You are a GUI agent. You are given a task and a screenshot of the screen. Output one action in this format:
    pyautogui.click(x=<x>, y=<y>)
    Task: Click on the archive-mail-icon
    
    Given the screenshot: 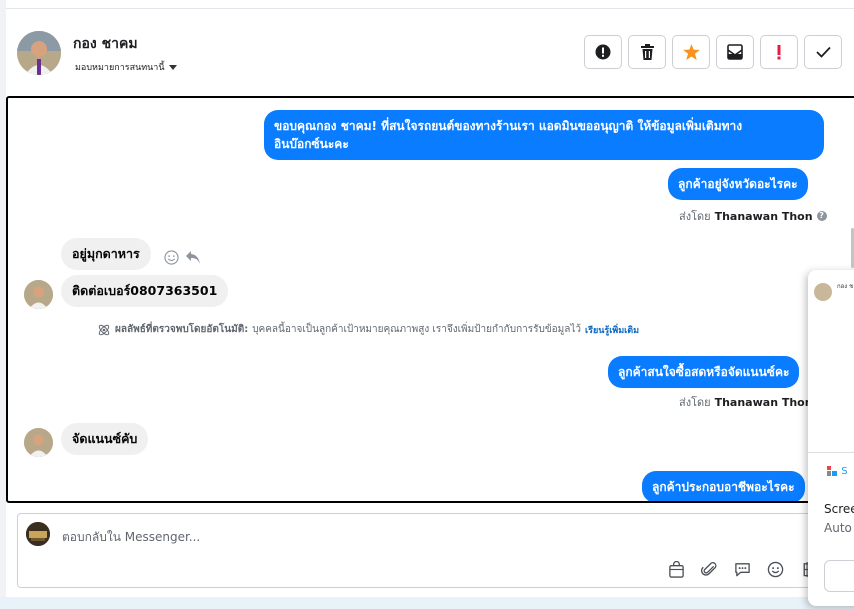 What is the action you would take?
    pyautogui.click(x=735, y=52)
    